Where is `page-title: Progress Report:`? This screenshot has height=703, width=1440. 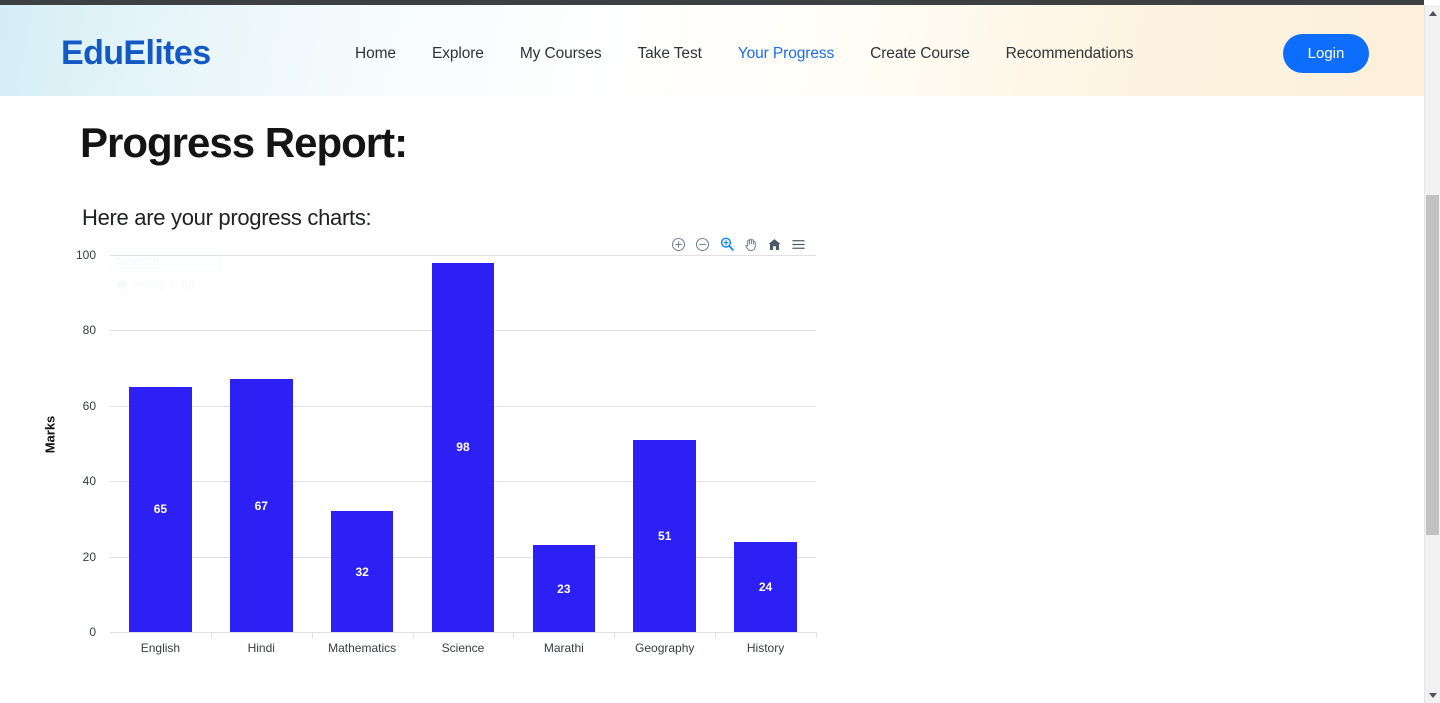 page-title: Progress Report: is located at coordinates (244, 142).